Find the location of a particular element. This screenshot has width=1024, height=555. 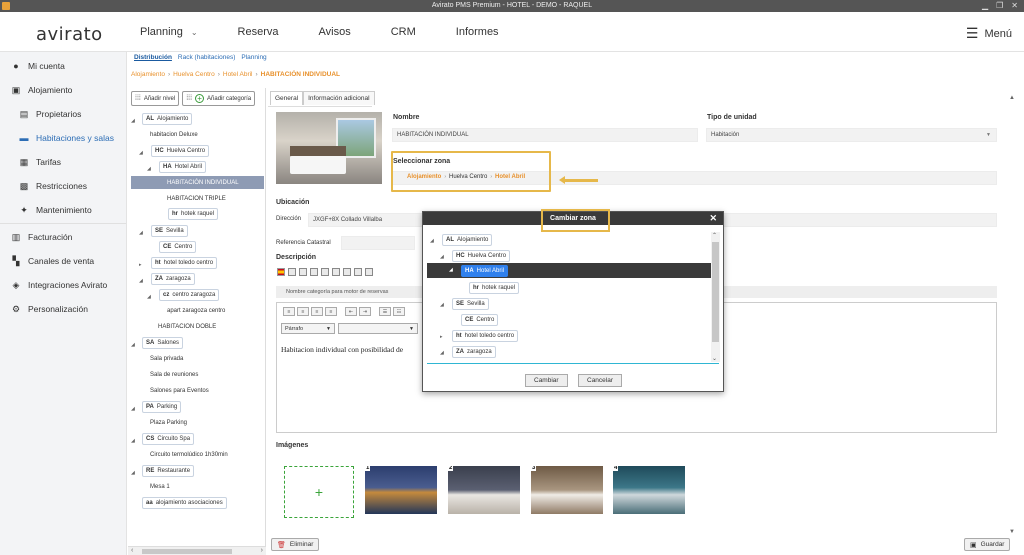

tree-node-alojamiento: AL Alojamiento is located at coordinates (167, 119).